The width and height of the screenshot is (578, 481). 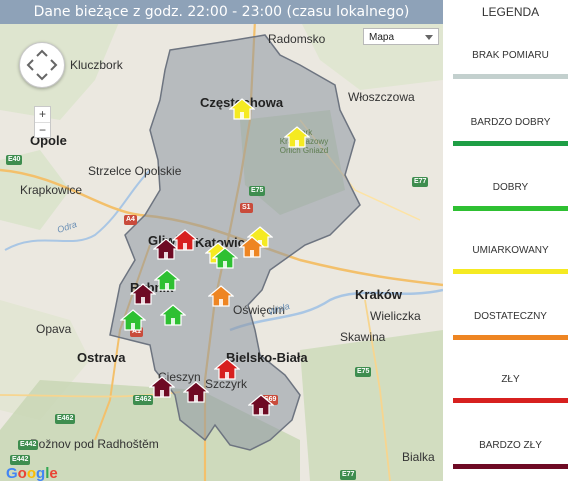 What do you see at coordinates (510, 379) in the screenshot?
I see `legend-label: ZŁY` at bounding box center [510, 379].